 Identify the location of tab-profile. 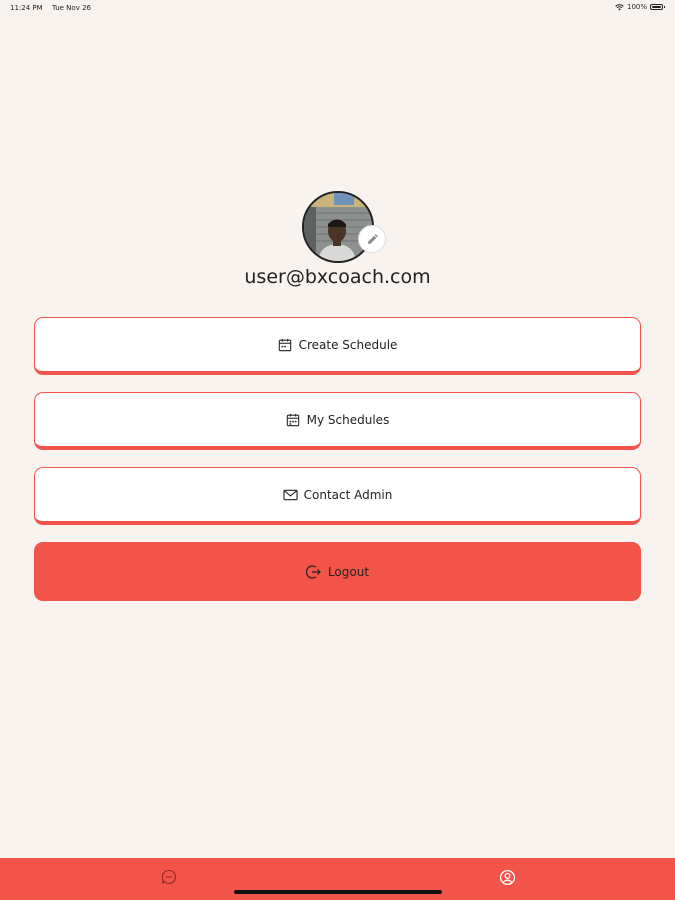
(507, 877).